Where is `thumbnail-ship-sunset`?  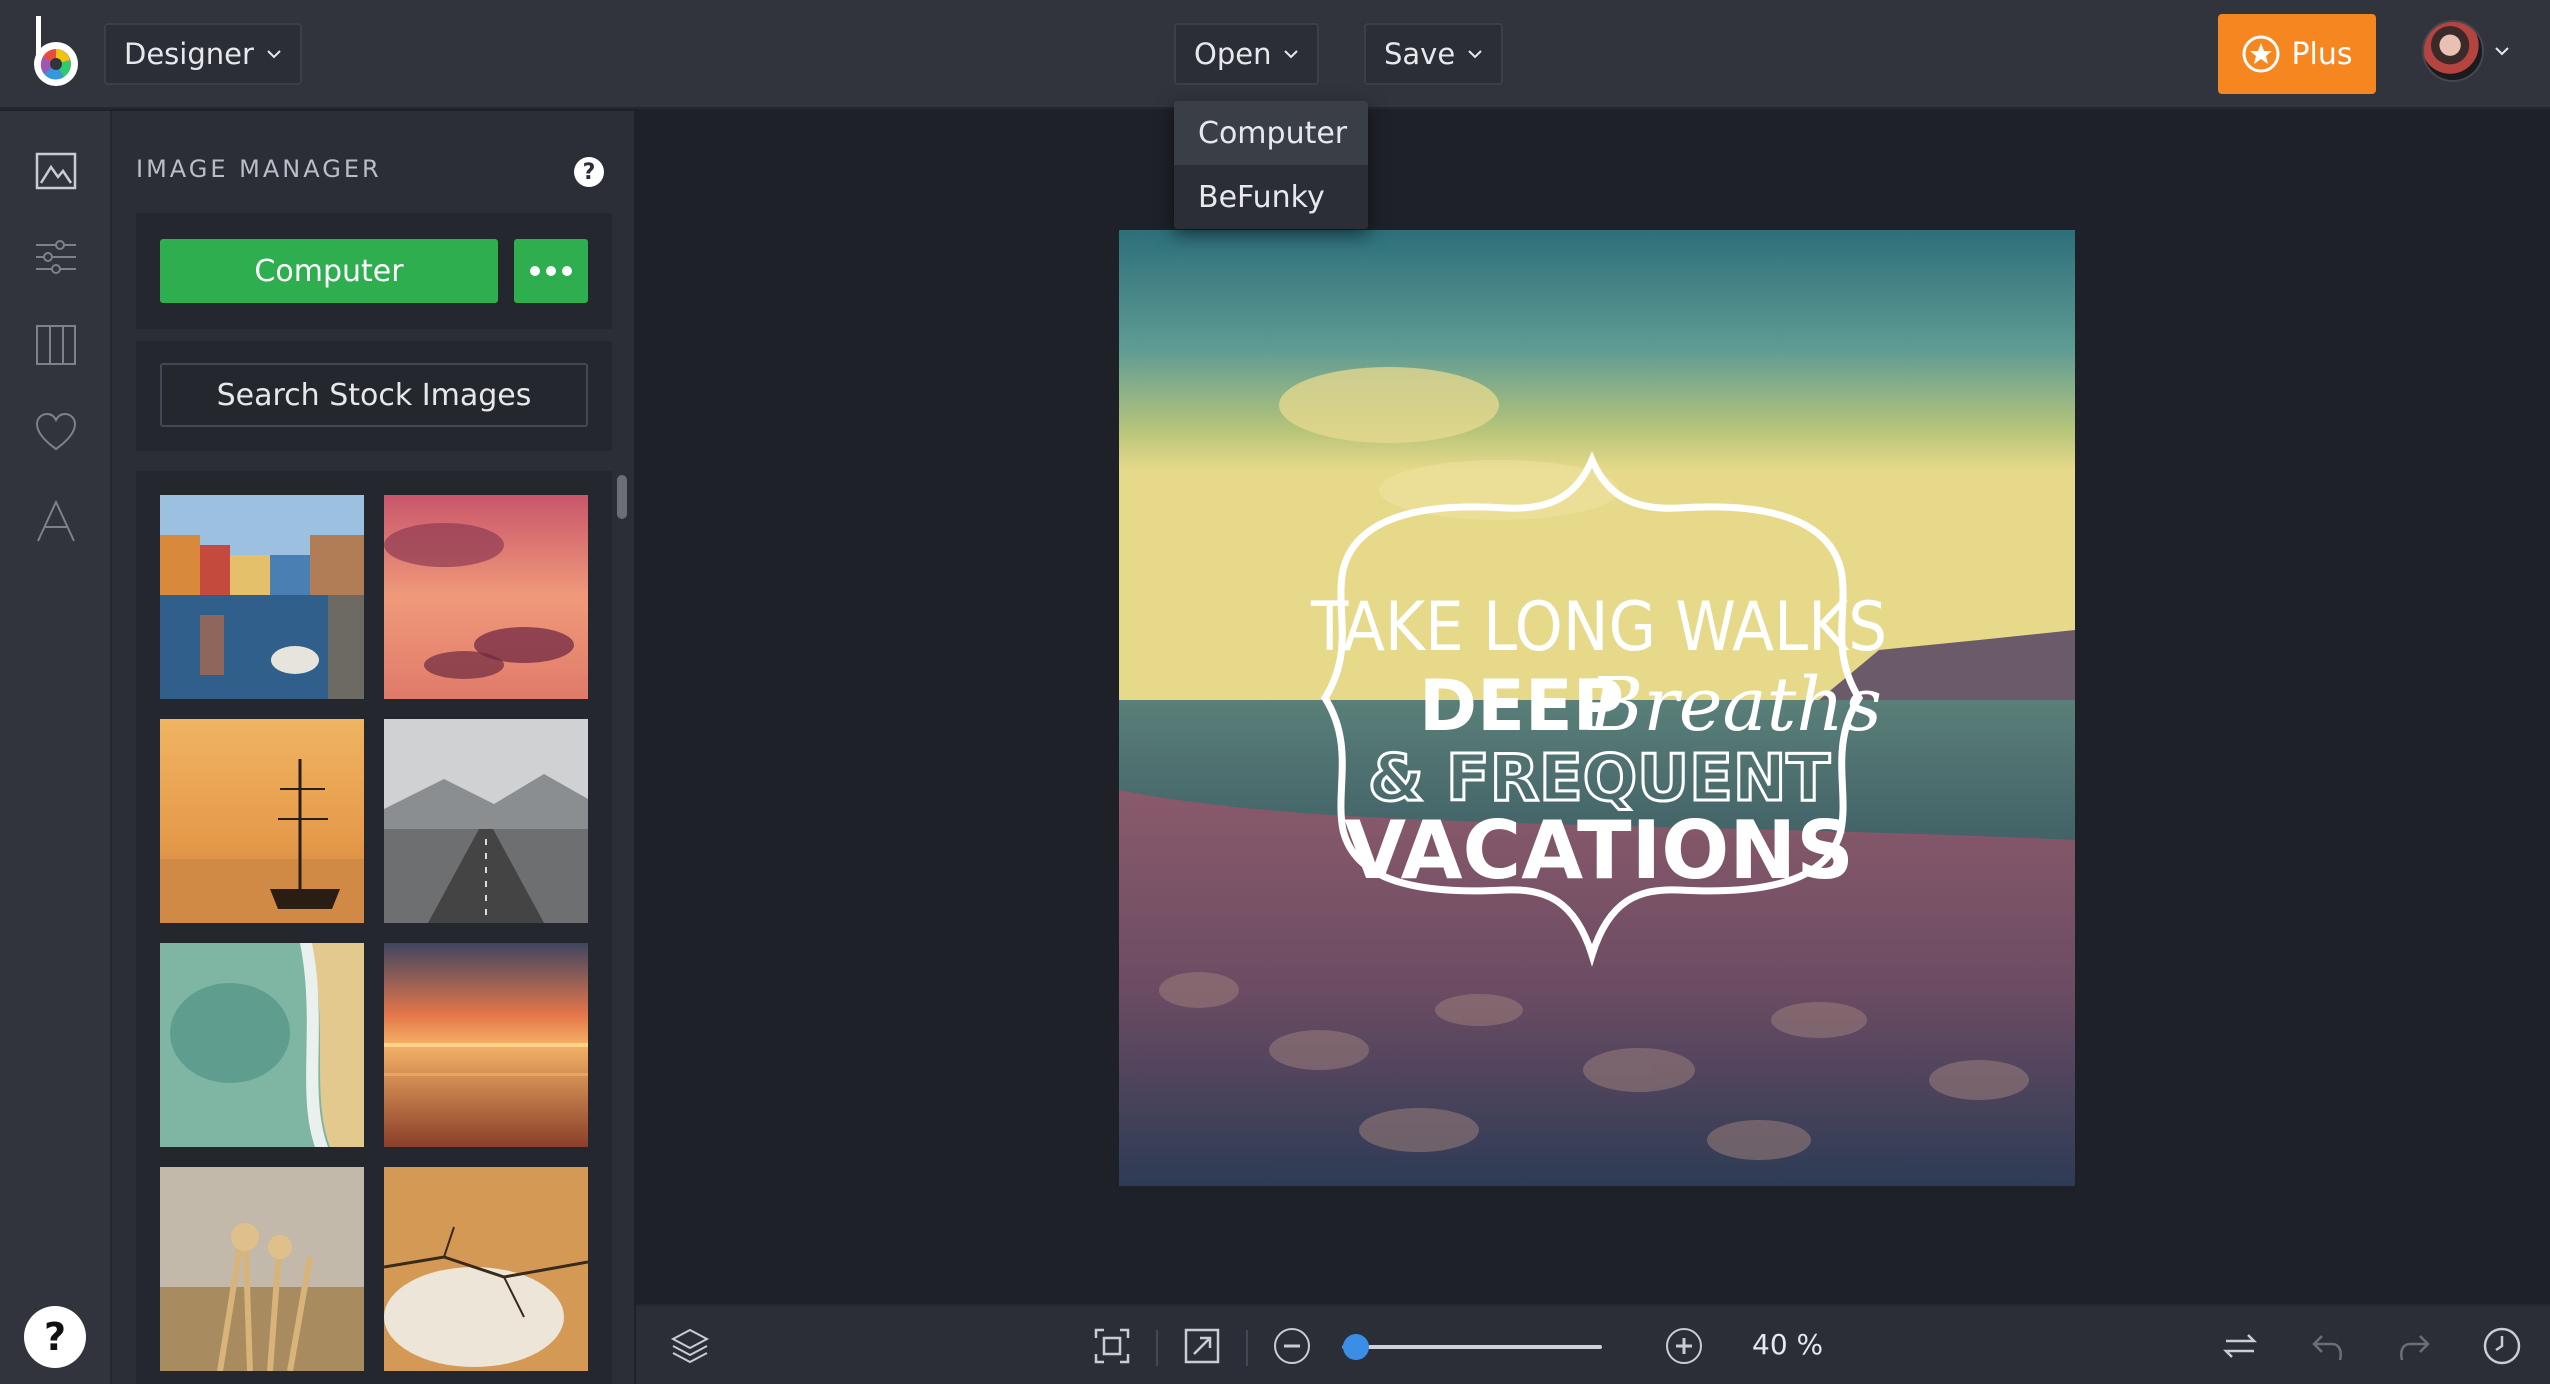
thumbnail-ship-sunset is located at coordinates (262, 821).